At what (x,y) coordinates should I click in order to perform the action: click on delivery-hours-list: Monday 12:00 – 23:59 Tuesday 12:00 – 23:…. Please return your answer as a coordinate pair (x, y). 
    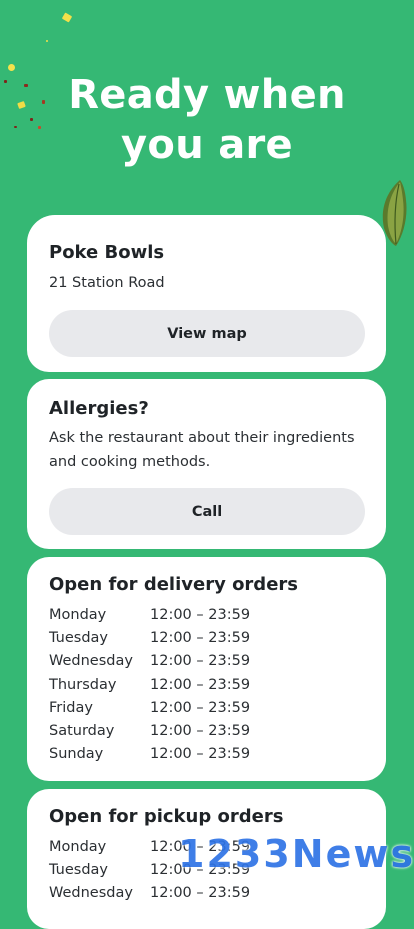
    Looking at the image, I should click on (204, 684).